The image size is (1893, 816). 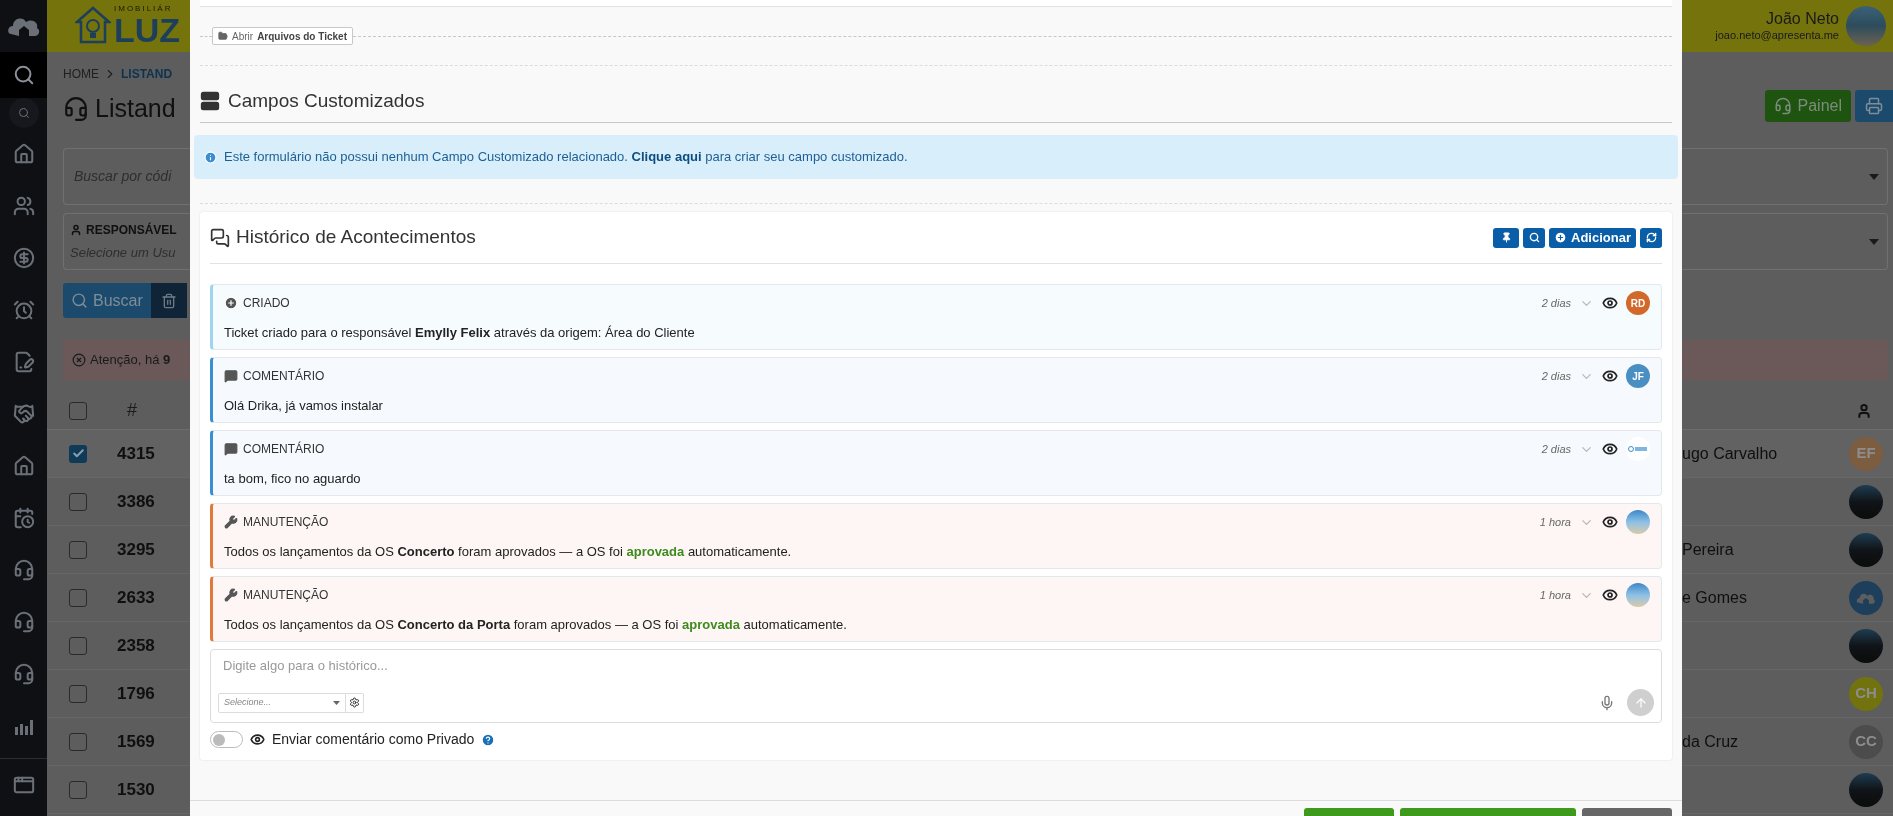 I want to click on microphone-icon, so click(x=1607, y=702).